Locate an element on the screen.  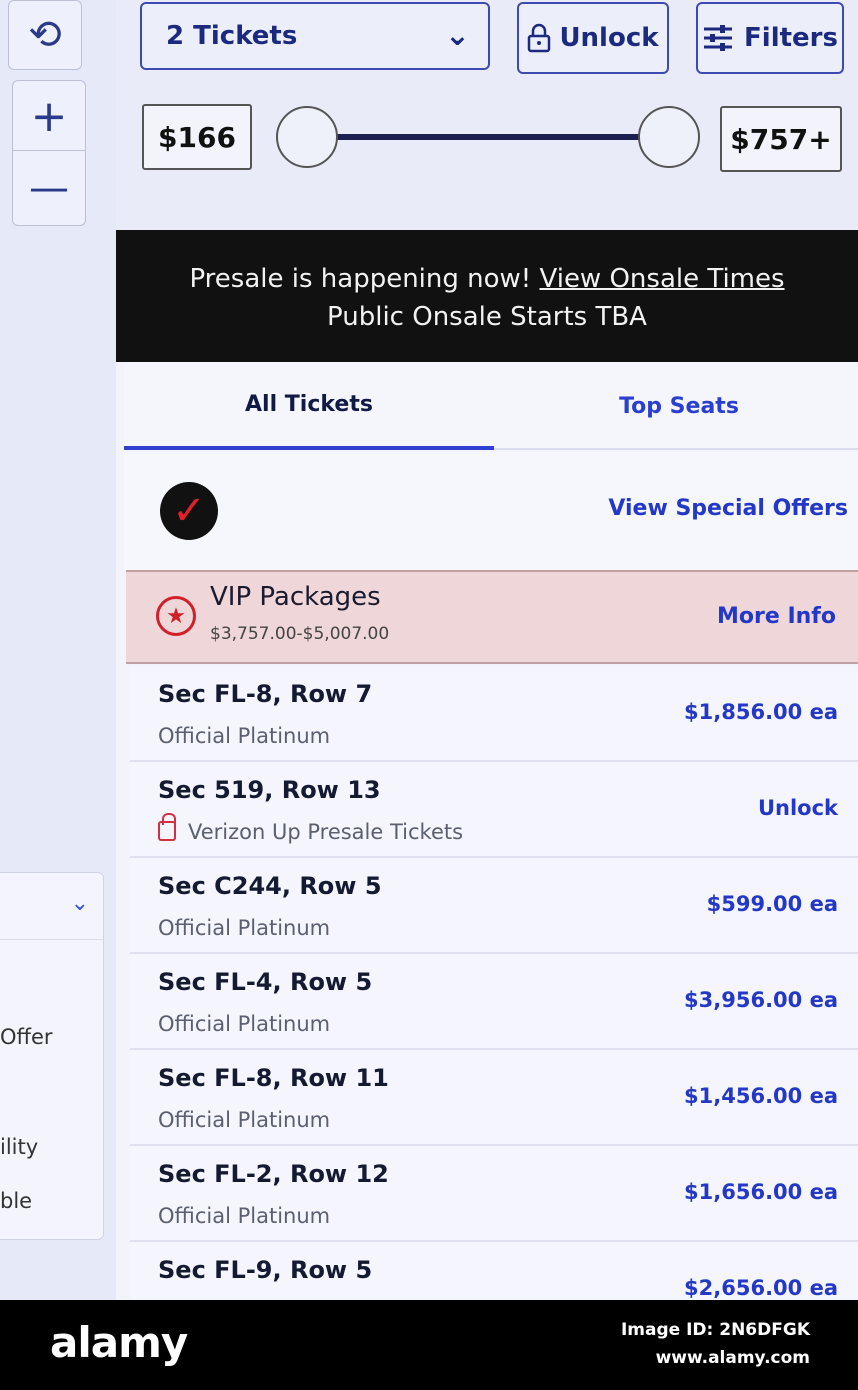
filter-side-panel: ⌄ Offer ility ble is located at coordinates (52, 1056).